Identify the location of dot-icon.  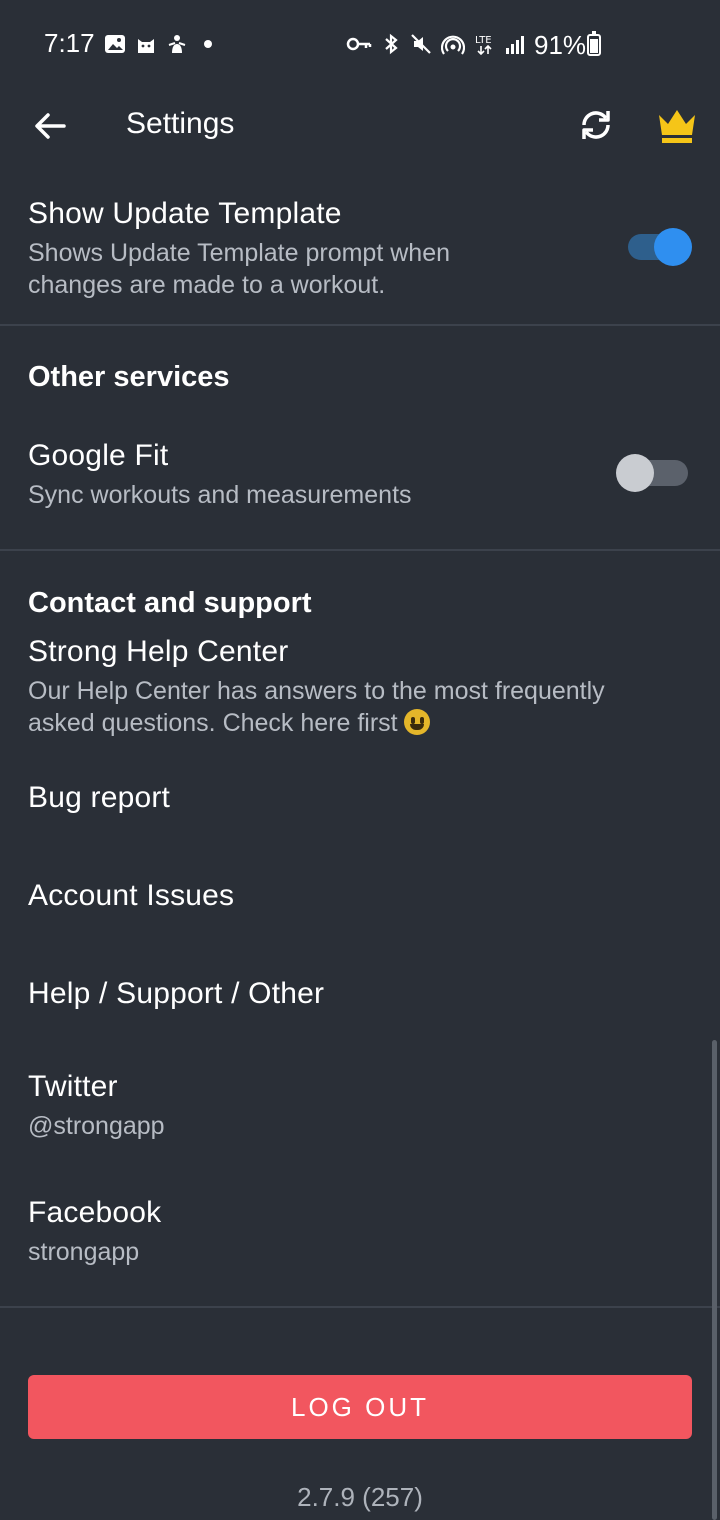
(208, 44).